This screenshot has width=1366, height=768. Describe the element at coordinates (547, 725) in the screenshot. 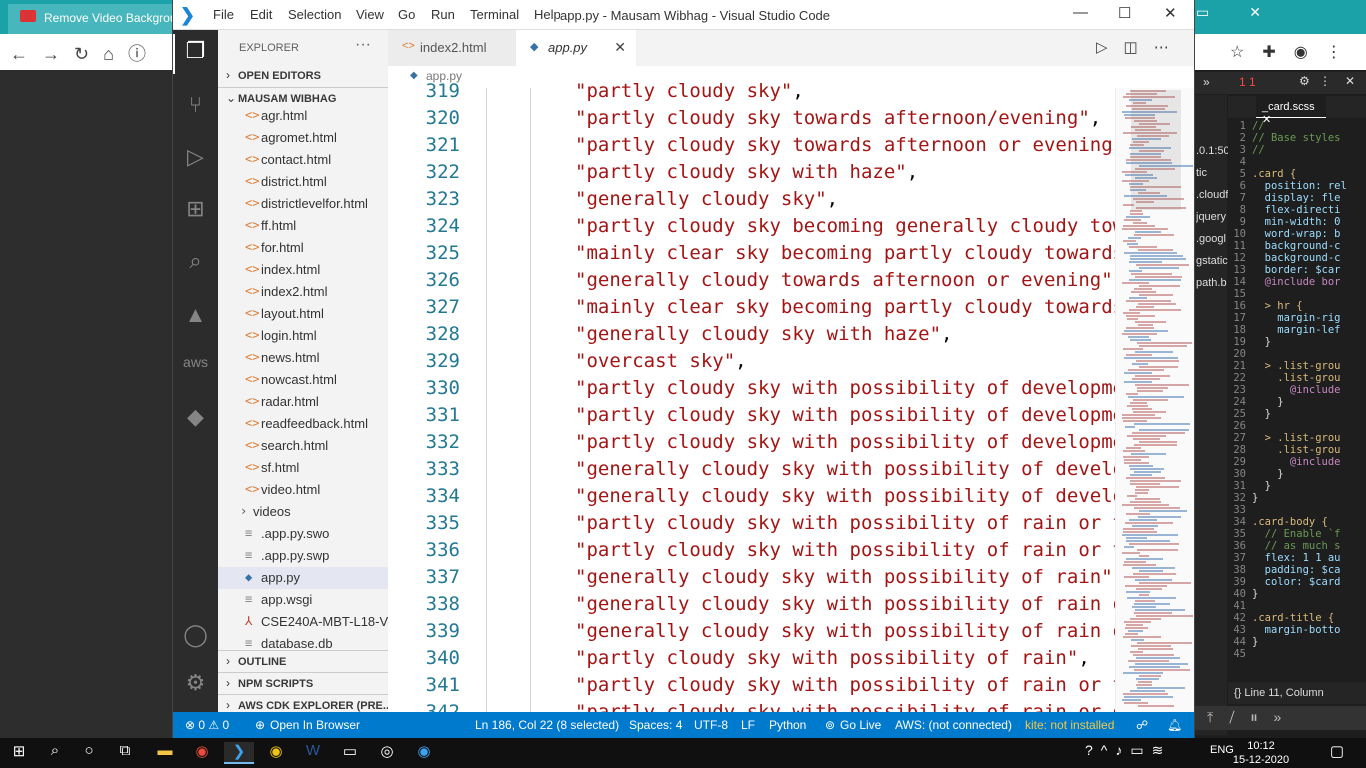

I see `cursor-position: Ln 186, Col 22 (8 selected)` at that location.